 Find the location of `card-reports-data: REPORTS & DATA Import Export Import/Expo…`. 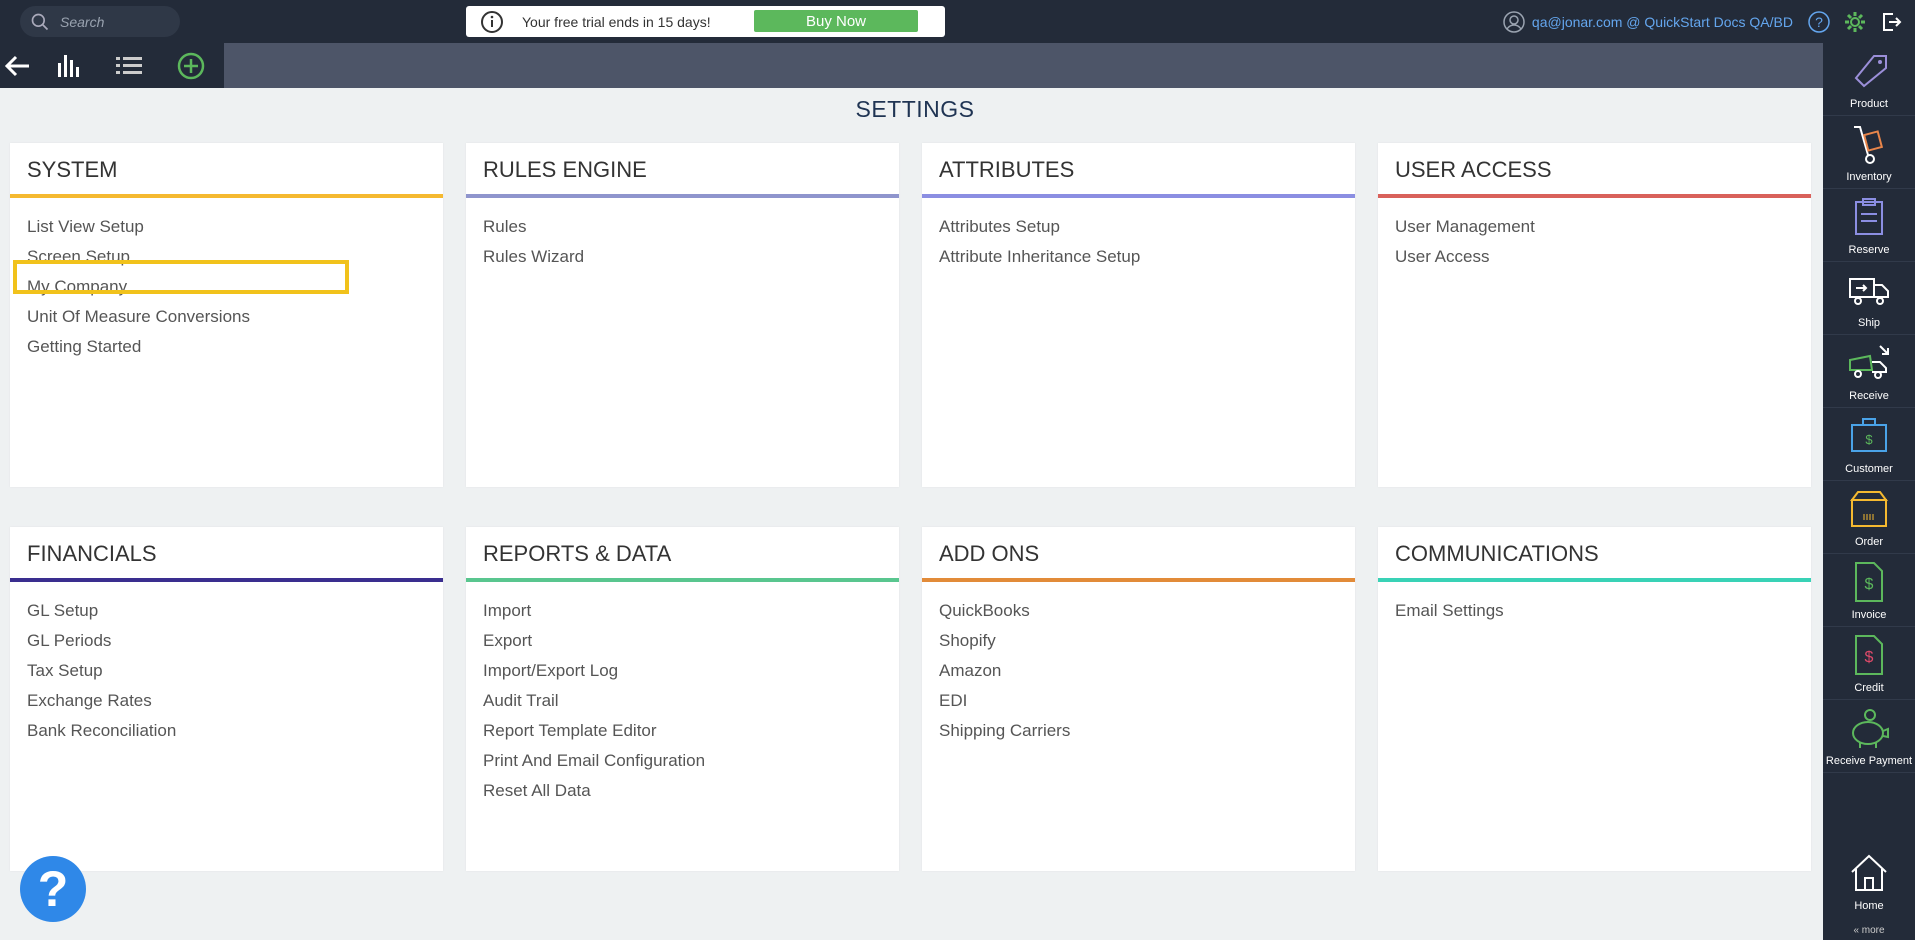

card-reports-data: REPORTS & DATA Import Export Import/Expo… is located at coordinates (682, 699).